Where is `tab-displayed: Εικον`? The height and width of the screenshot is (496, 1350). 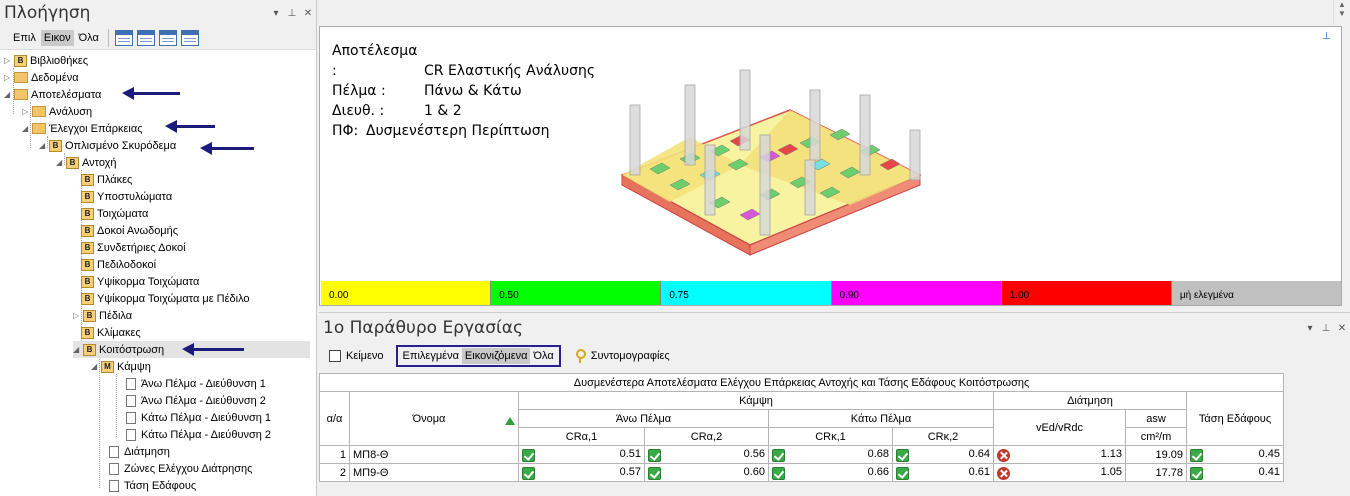 tab-displayed: Εικον is located at coordinates (57, 37).